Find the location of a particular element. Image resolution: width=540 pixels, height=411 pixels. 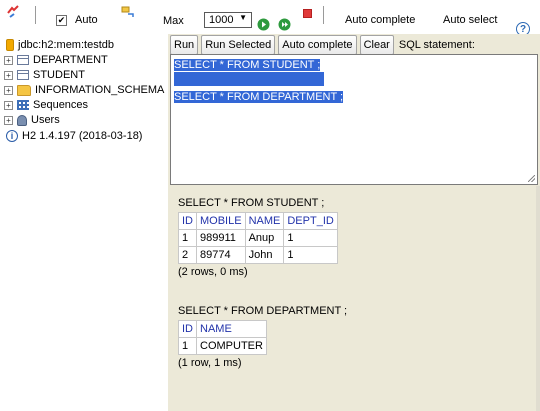

tree-connection: jdbc:h2:mem:testdb is located at coordinates (60, 45).